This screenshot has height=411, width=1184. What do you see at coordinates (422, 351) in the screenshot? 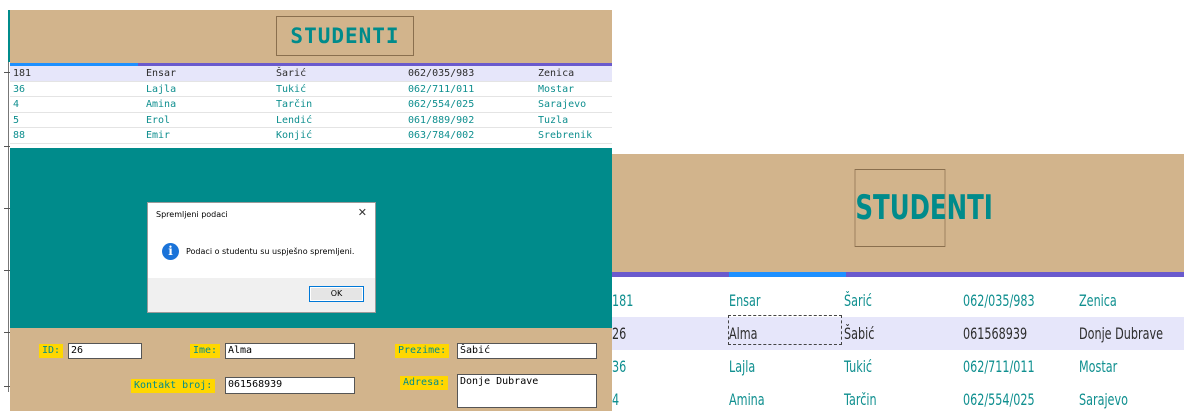
I see `prezime-label: Prezime:` at bounding box center [422, 351].